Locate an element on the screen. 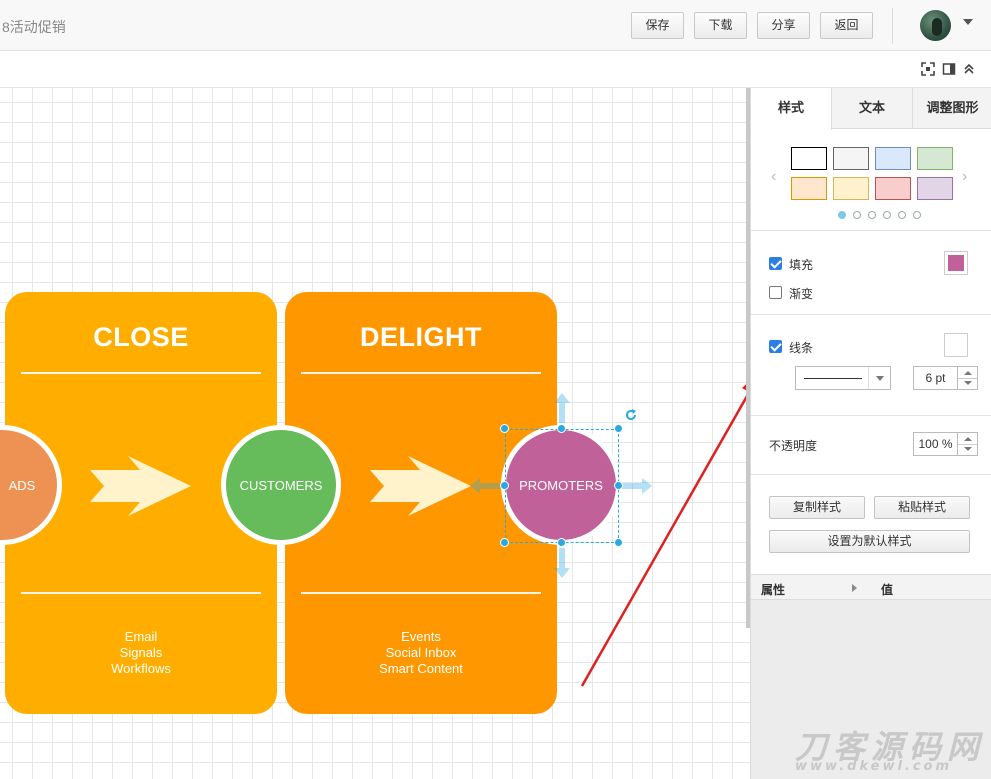 The width and height of the screenshot is (991, 779). fill-color-picker is located at coordinates (956, 263).